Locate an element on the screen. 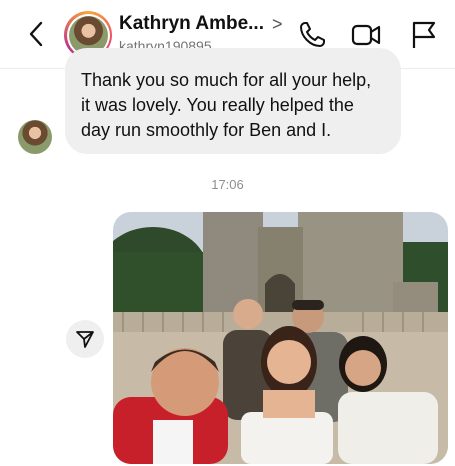 Image resolution: width=455 pixels, height=466 pixels. video-camera-icon is located at coordinates (366, 35).